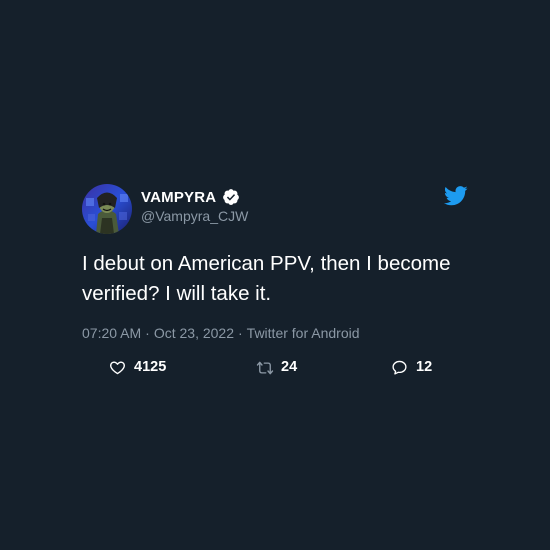 This screenshot has width=550, height=550. What do you see at coordinates (455, 196) in the screenshot?
I see `twitter-bird-icon` at bounding box center [455, 196].